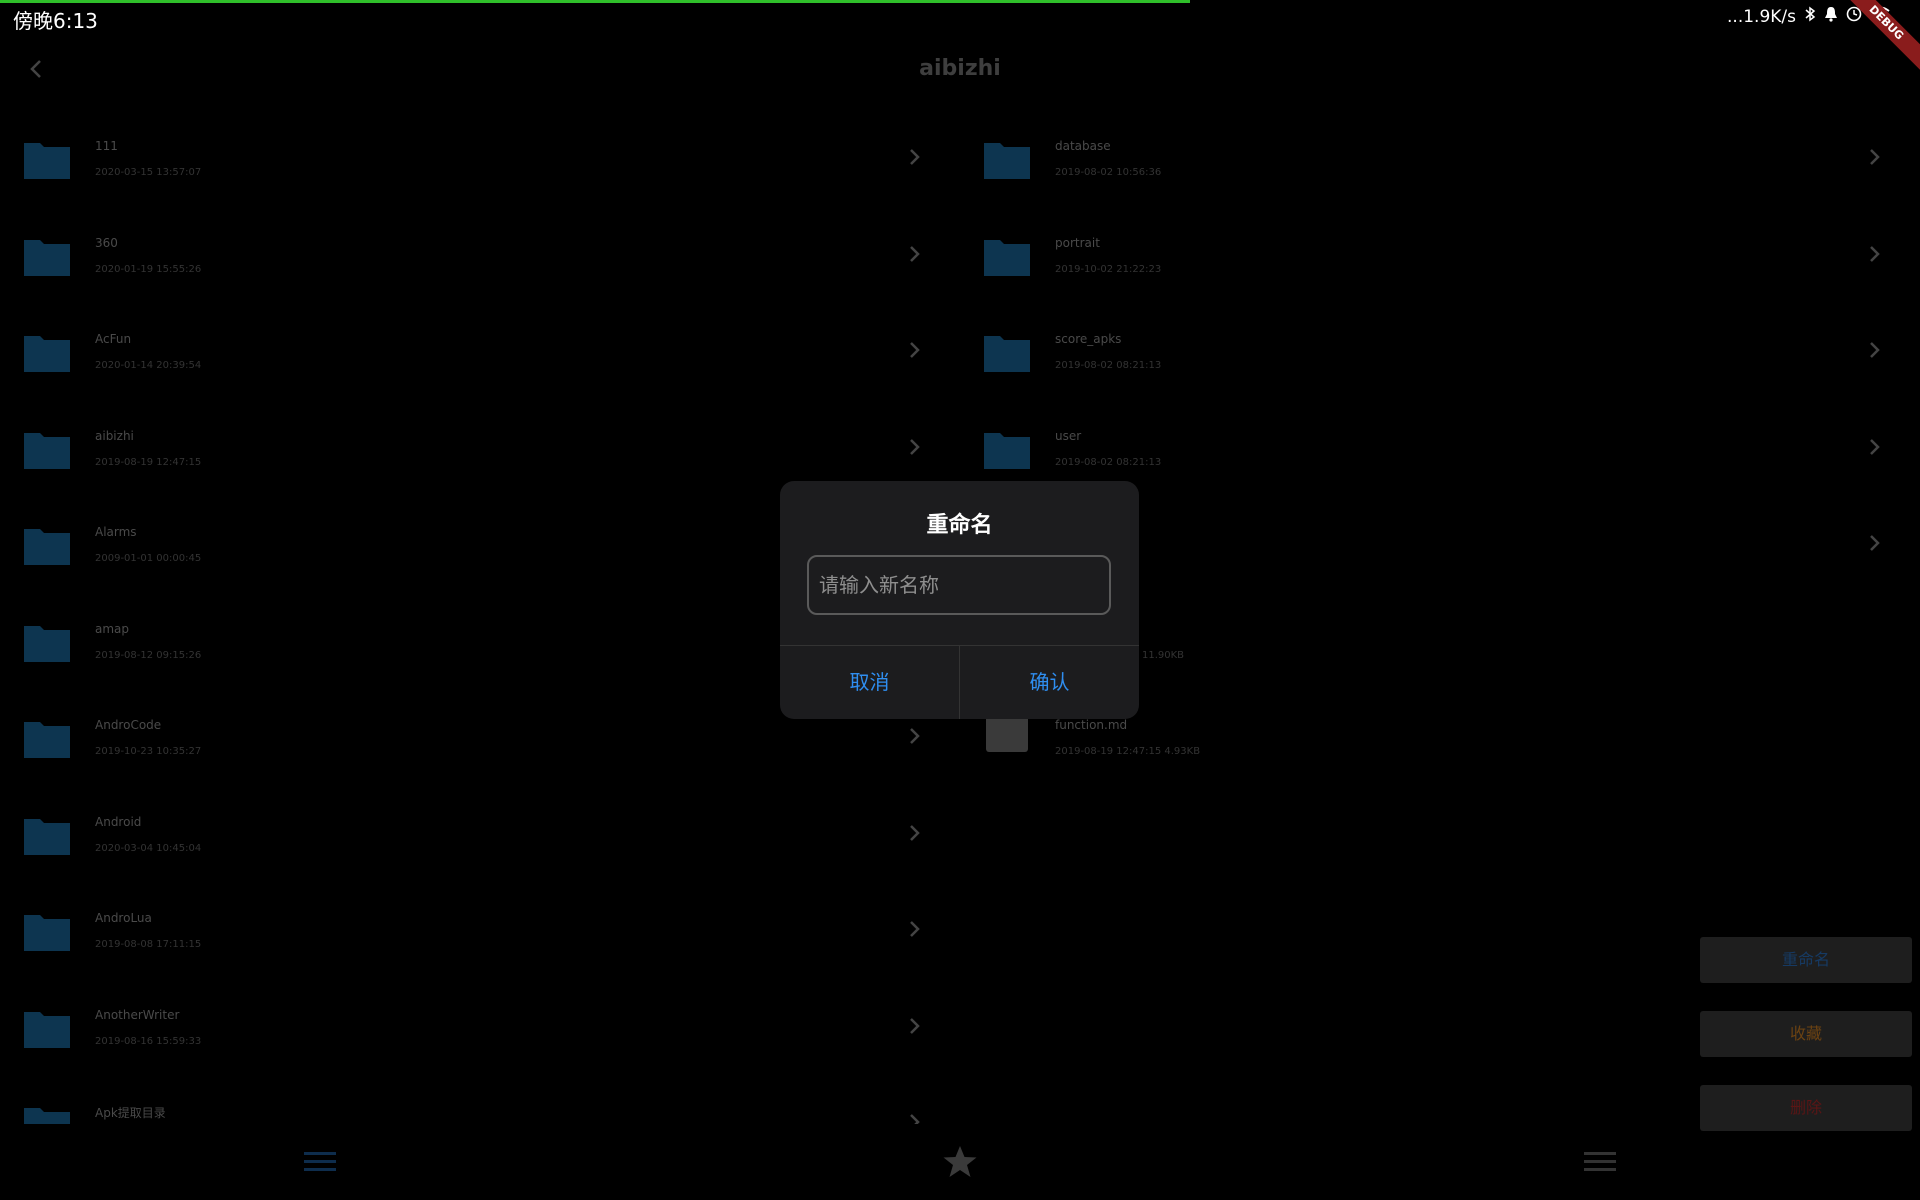 This screenshot has width=1920, height=1200. Describe the element at coordinates (137, 1014) in the screenshot. I see `file-name: AnotherWriter` at that location.